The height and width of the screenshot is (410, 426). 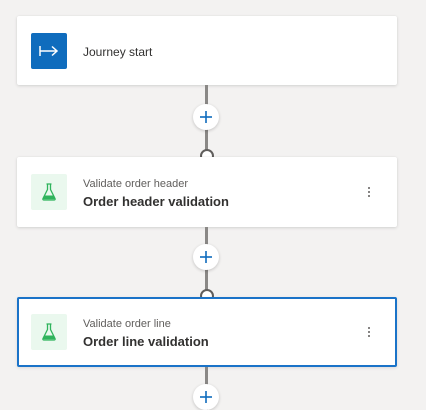 What do you see at coordinates (146, 341) in the screenshot?
I see `node-title: Order line validation` at bounding box center [146, 341].